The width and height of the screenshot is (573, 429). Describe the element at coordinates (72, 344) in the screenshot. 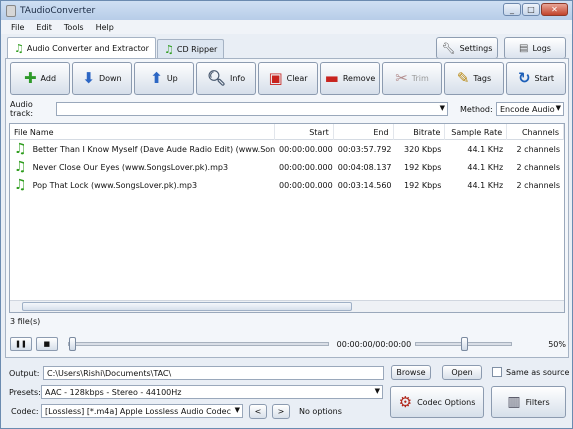

I see `position-slider-thumb` at that location.